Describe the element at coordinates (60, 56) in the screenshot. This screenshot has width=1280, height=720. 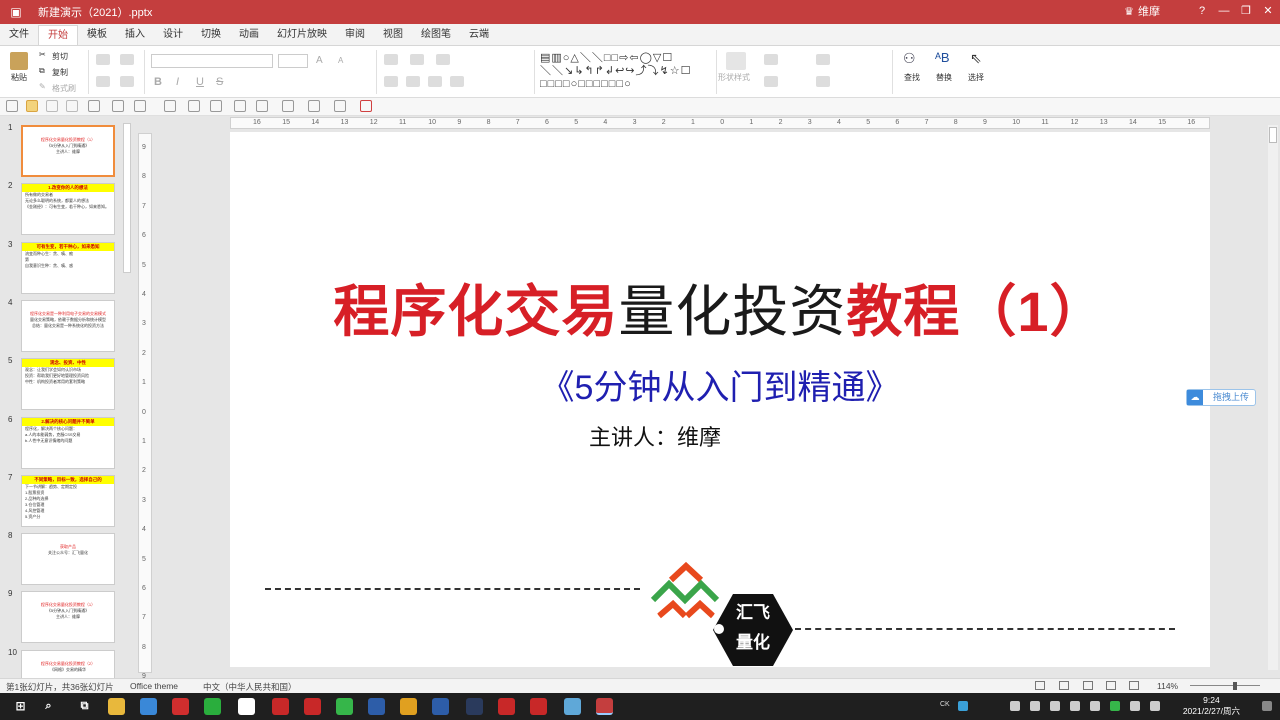
I see `cut-button: 剪切` at that location.